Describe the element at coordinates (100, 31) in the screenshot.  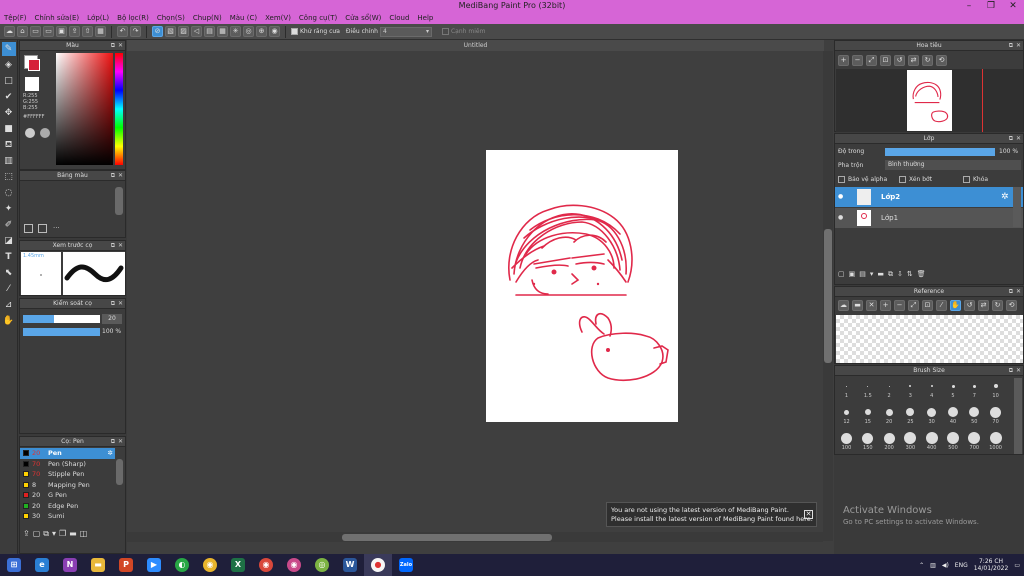
I see `grid-icon: ▦` at that location.